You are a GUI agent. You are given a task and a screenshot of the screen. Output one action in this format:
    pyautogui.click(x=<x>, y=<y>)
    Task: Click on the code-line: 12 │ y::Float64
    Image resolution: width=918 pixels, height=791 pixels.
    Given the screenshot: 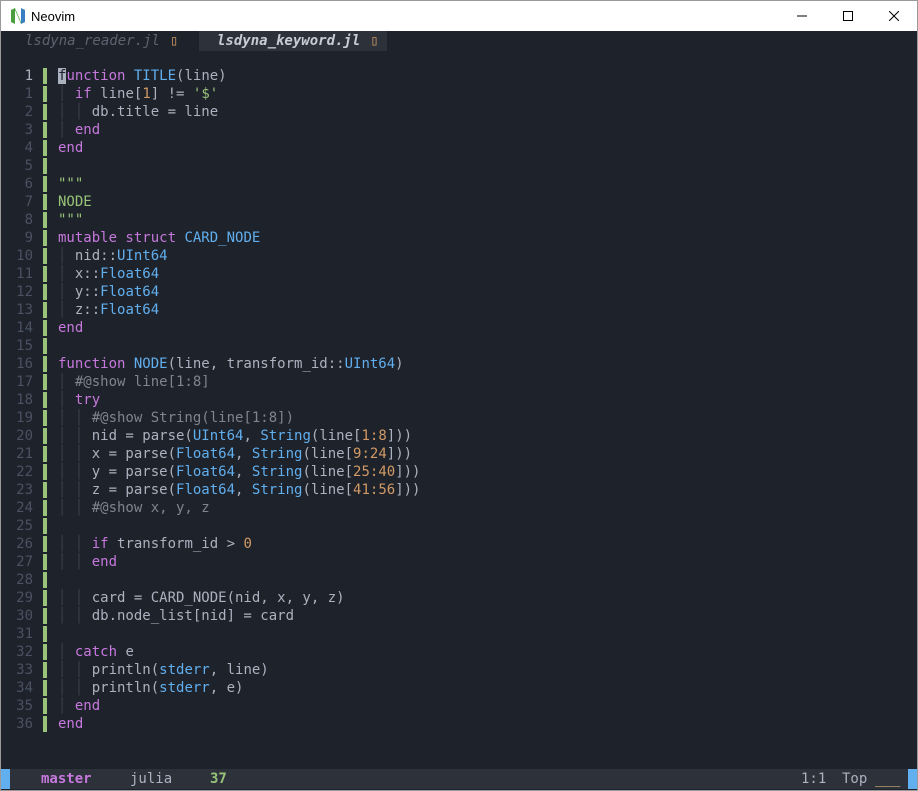 What is the action you would take?
    pyautogui.click(x=459, y=292)
    